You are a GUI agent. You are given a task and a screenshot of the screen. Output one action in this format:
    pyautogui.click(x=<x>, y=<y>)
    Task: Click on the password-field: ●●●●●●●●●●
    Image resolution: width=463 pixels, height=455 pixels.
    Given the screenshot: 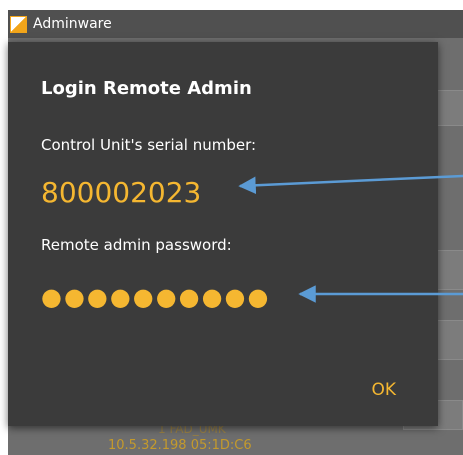 What is the action you would take?
    pyautogui.click(x=154, y=297)
    